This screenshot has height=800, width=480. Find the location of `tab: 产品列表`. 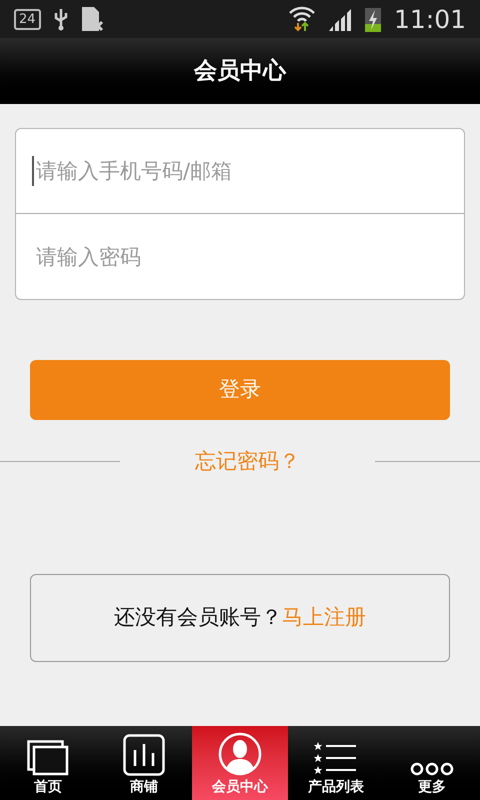

tab: 产品列表 is located at coordinates (336, 763).